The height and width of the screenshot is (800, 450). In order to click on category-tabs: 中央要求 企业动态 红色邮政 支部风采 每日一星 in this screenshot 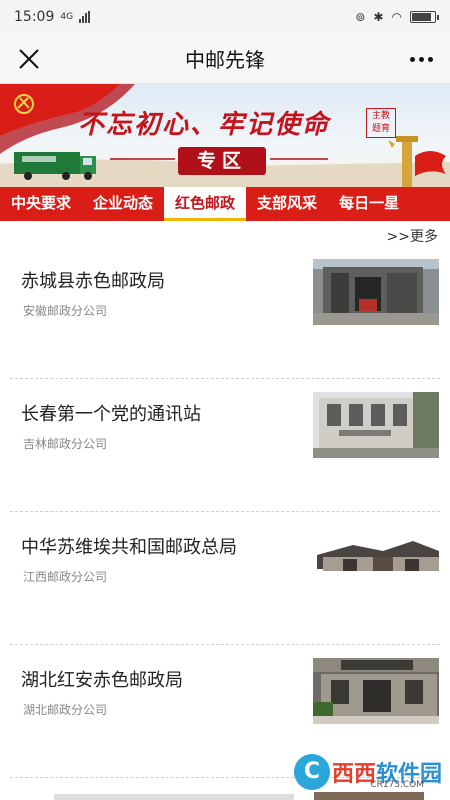, I will do `click(225, 204)`.